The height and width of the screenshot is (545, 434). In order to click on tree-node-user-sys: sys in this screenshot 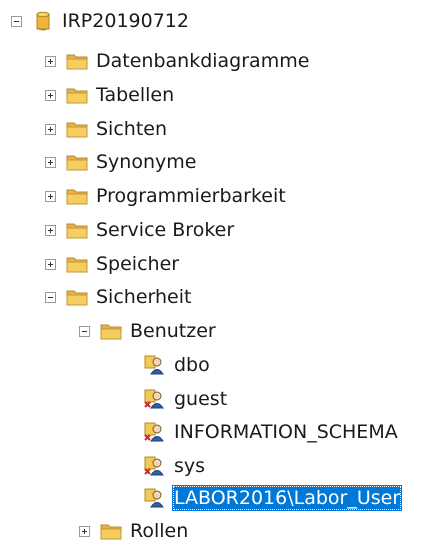, I will do `click(175, 466)`.